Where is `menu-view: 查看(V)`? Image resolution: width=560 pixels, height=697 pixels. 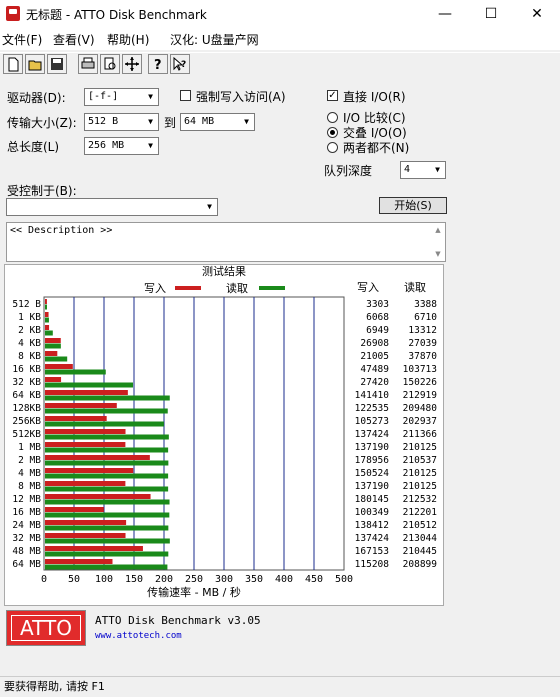
menu-view: 查看(V) is located at coordinates (74, 39).